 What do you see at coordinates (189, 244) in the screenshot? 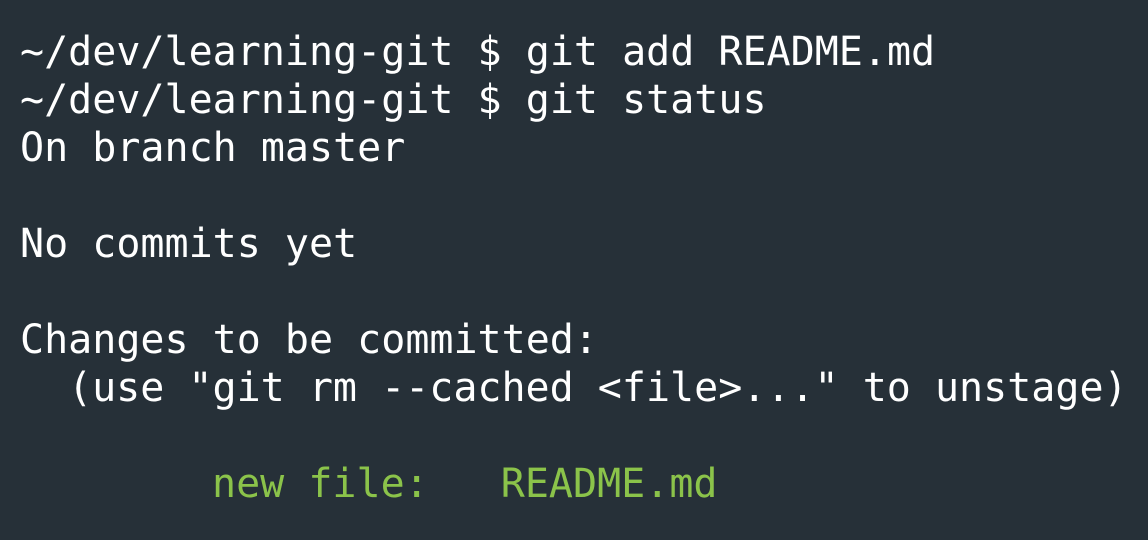
I see `no-commits-line: No commits yet` at bounding box center [189, 244].